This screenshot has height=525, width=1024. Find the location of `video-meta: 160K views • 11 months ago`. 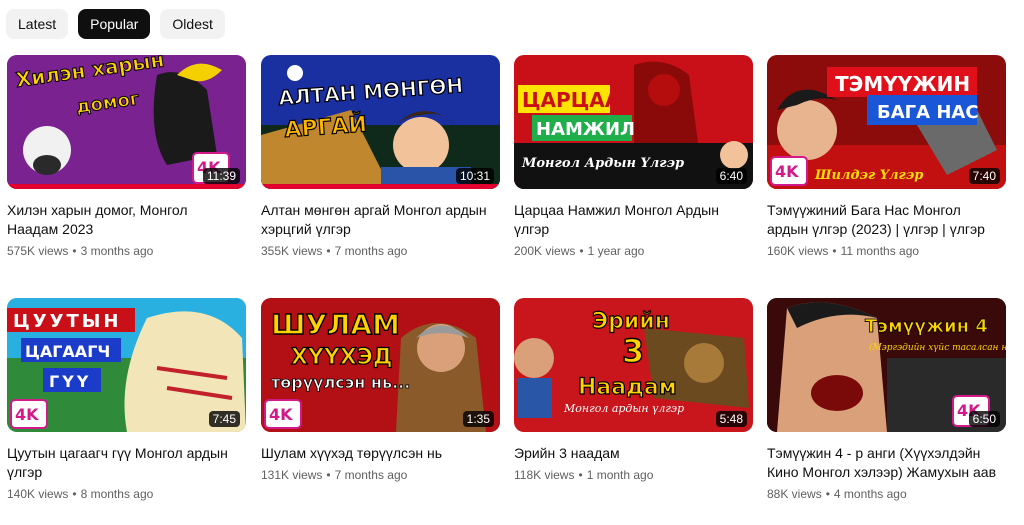

video-meta: 160K views • 11 months ago is located at coordinates (843, 251).